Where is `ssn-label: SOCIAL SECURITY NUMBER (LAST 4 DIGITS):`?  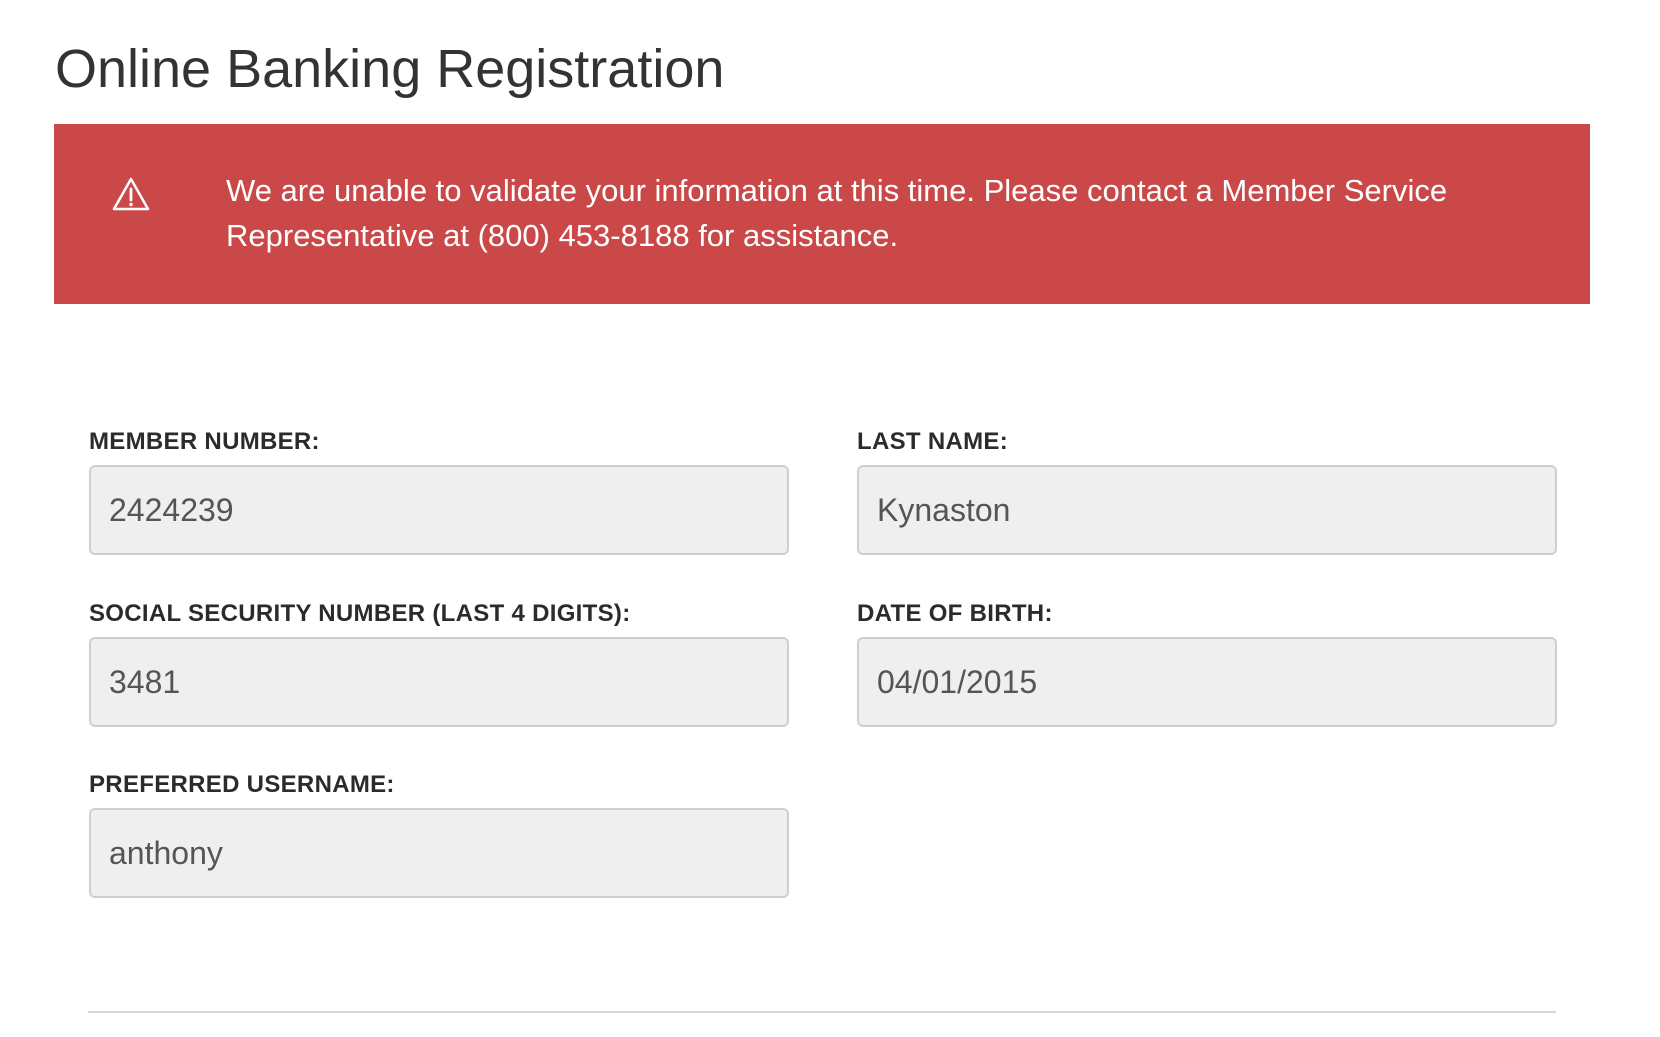 ssn-label: SOCIAL SECURITY NUMBER (LAST 4 DIGITS): is located at coordinates (360, 613).